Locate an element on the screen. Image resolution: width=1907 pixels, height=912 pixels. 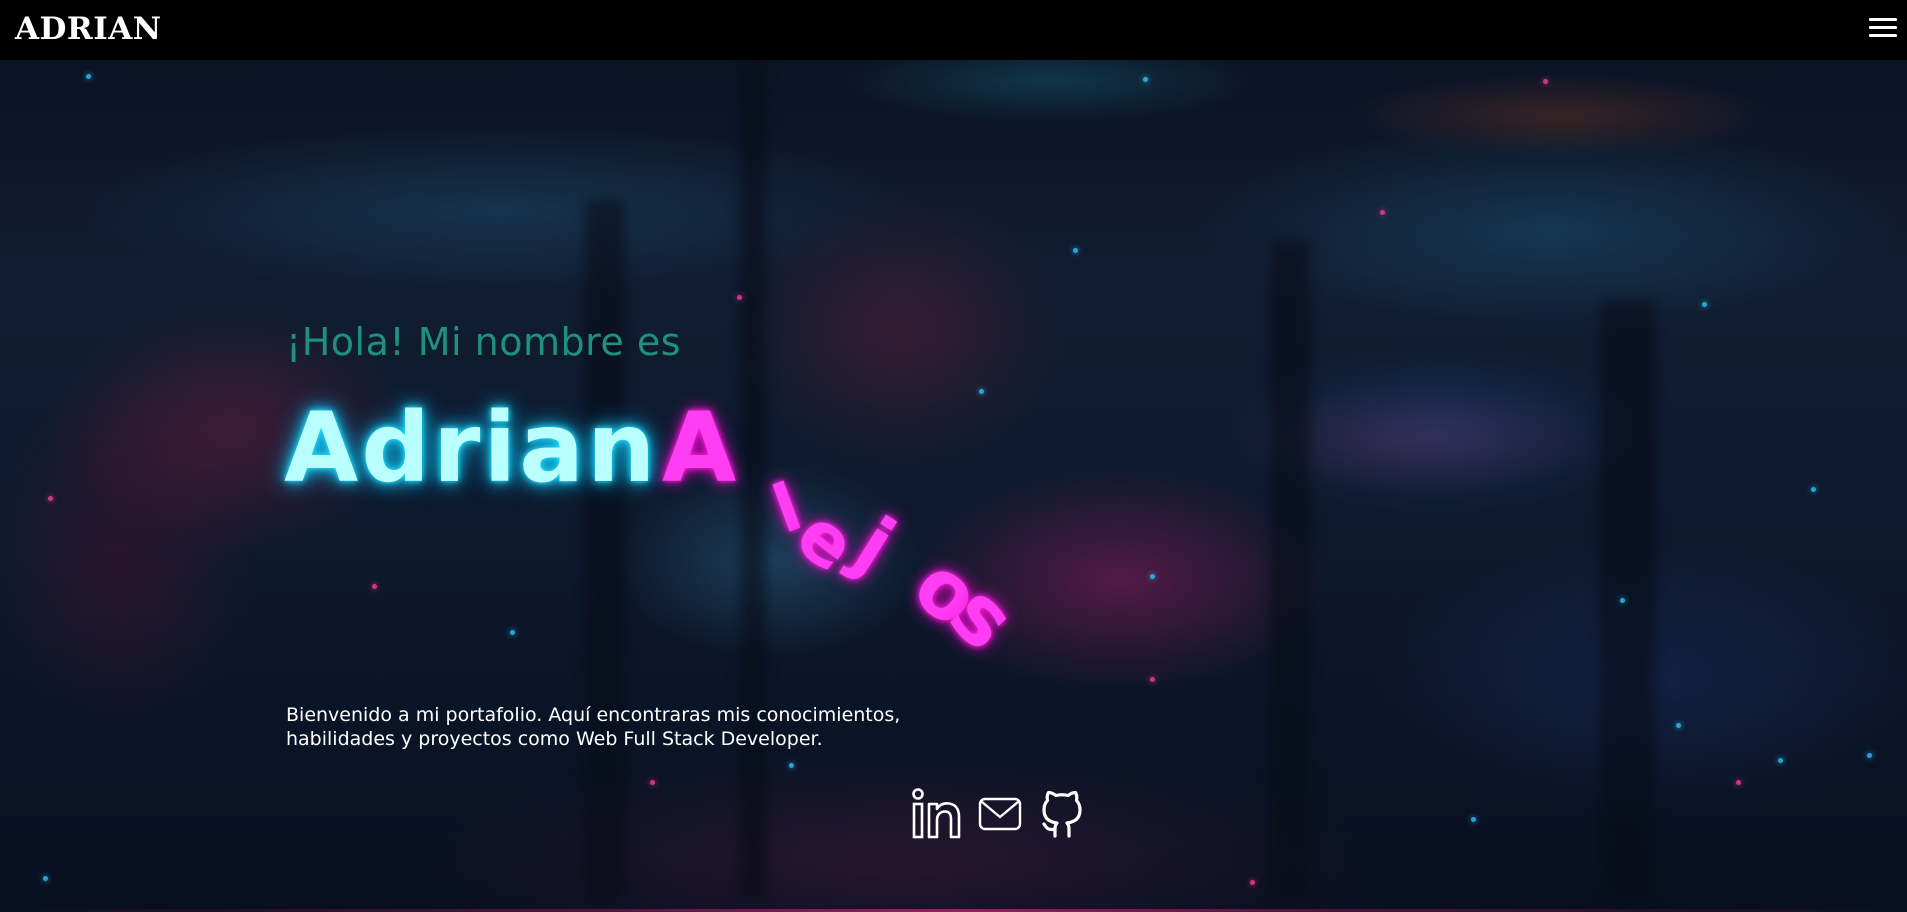
mail-icon is located at coordinates (1000, 814).